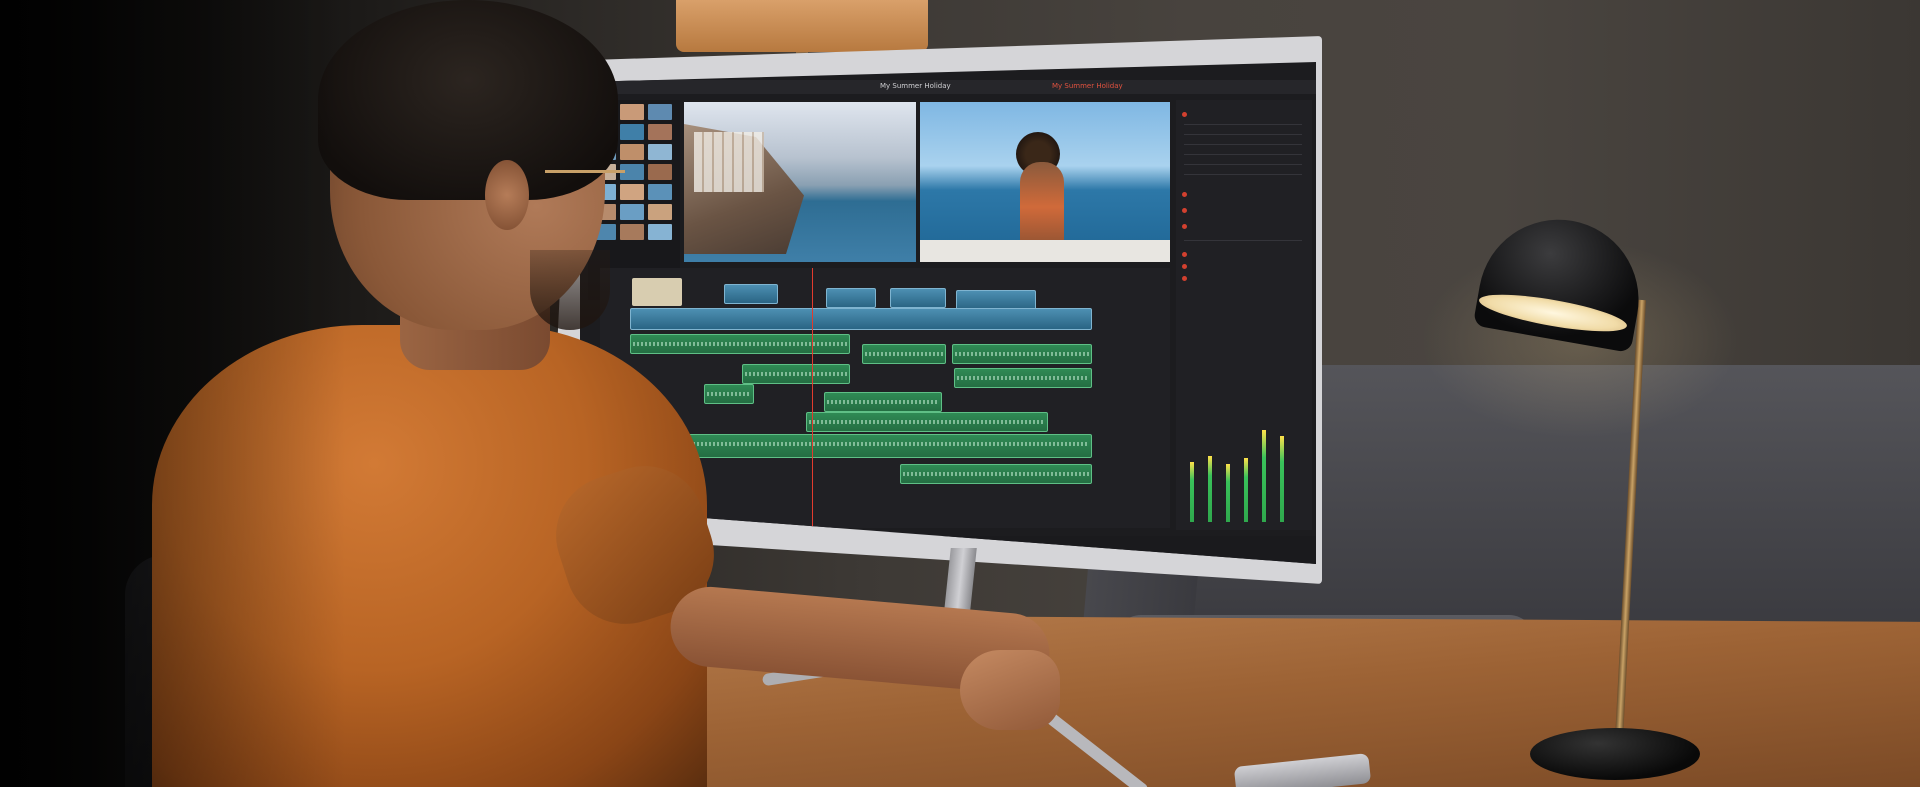  Describe the element at coordinates (800, 182) in the screenshot. I see `source-viewer` at that location.